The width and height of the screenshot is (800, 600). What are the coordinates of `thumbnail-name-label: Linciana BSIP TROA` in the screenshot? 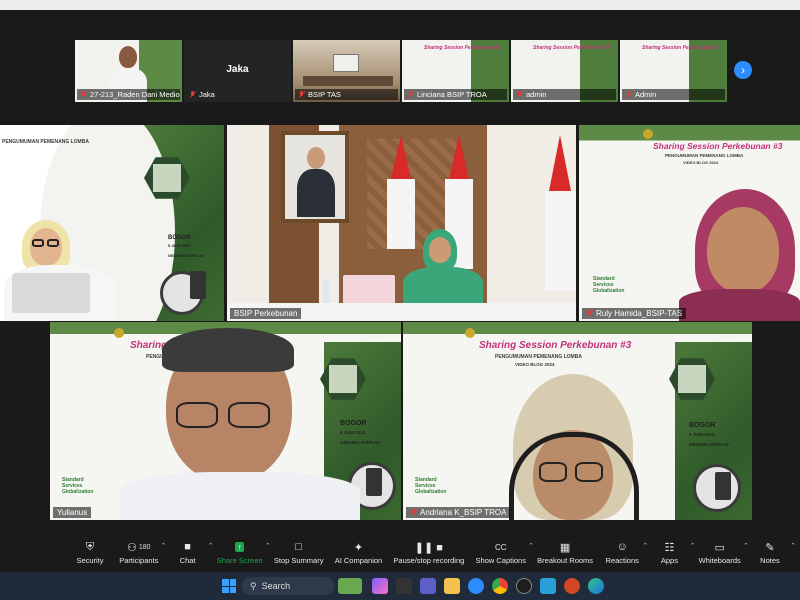 It's located at (455, 94).